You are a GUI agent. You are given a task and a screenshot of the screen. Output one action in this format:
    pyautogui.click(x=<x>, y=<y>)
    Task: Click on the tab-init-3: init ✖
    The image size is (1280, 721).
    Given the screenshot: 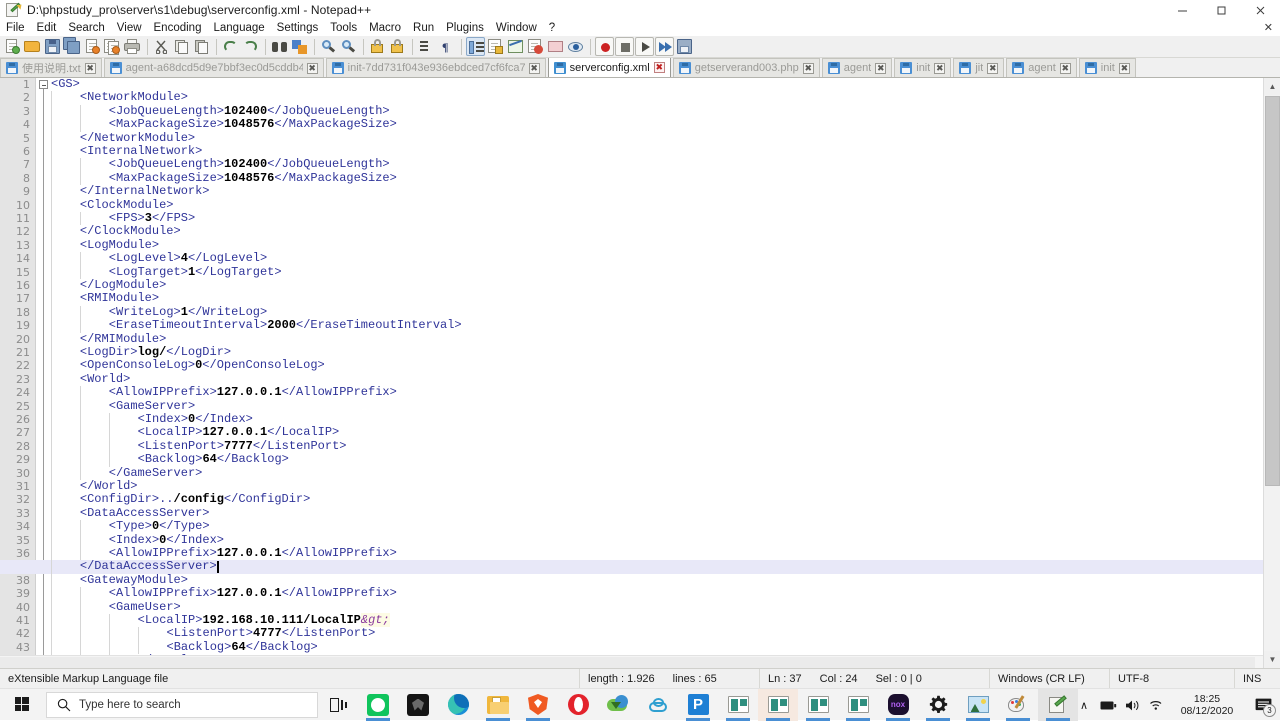 What is the action you would take?
    pyautogui.click(x=1107, y=67)
    